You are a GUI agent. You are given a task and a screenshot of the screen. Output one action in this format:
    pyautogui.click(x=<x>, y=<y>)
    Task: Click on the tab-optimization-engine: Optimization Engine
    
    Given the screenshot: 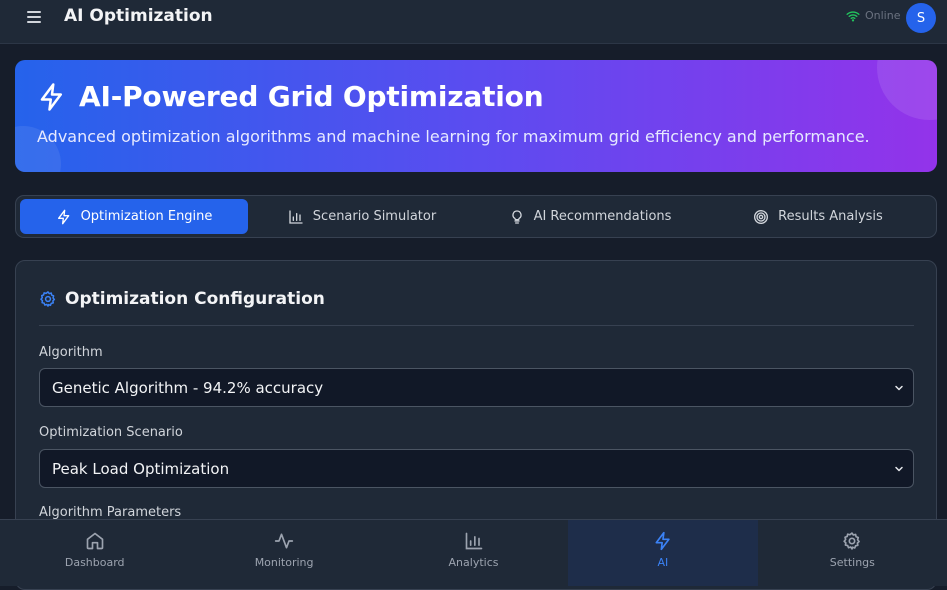 What is the action you would take?
    pyautogui.click(x=134, y=216)
    